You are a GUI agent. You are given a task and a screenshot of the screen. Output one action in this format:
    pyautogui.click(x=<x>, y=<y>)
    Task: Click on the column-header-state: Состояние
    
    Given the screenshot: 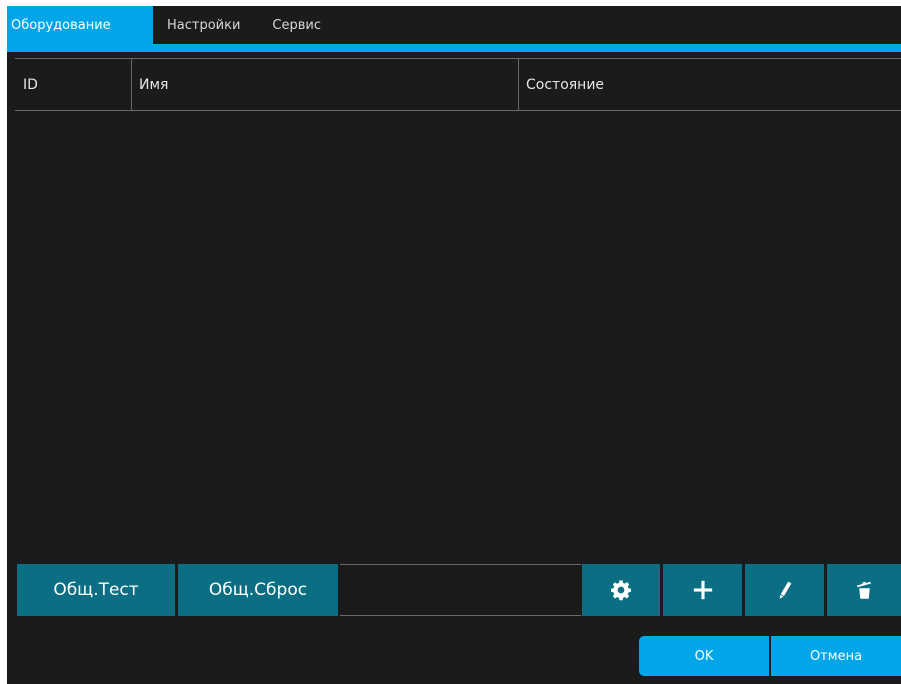 What is the action you would take?
    pyautogui.click(x=710, y=84)
    